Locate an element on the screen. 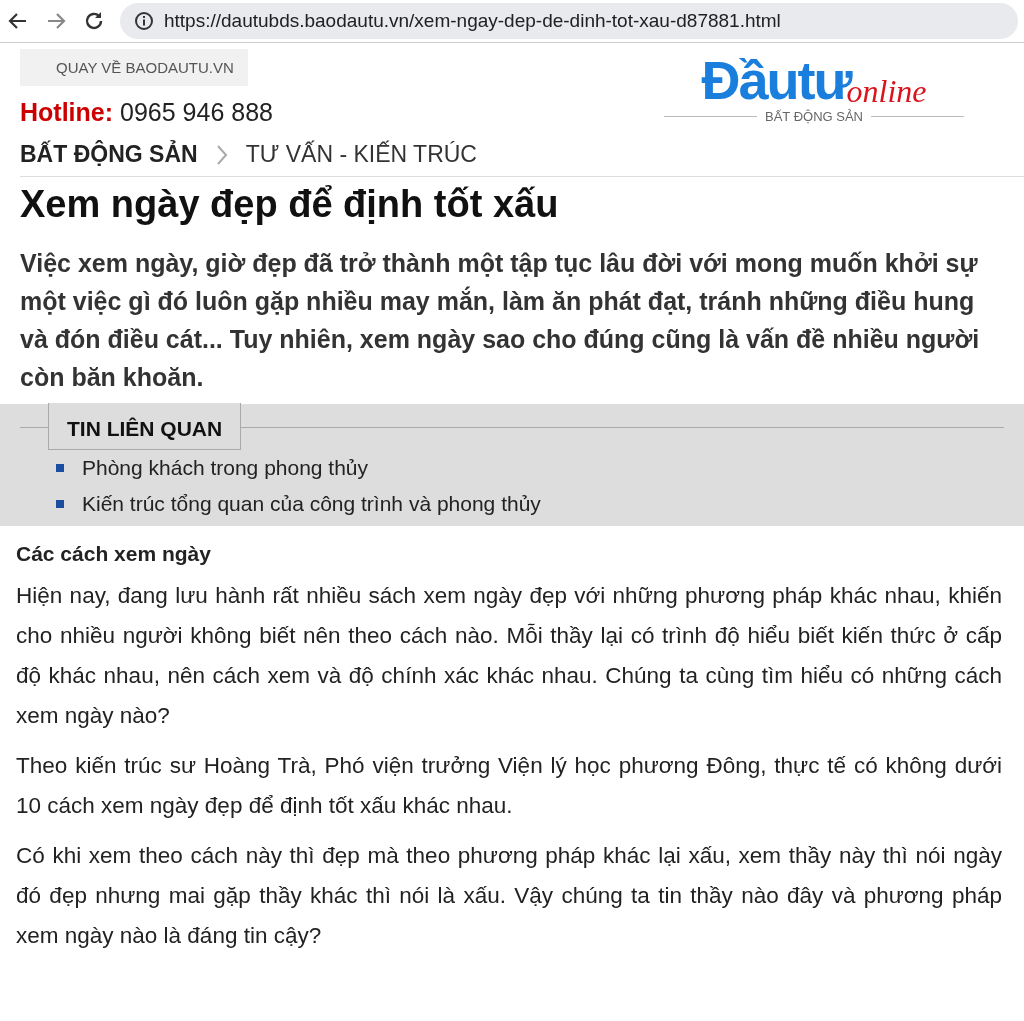 Image resolution: width=1024 pixels, height=1021 pixels. paragraph: Hiện nay, đang lưu hành rất nhiều sách xem ngày đẹp với những phương pháp khác nhau, khiến cho nhiều người không biết nên theo cách nào. Mỗi thầy lại có trình độ hiểu biết kiến thức ở cấp độ khác nhau, nên cách xem và độ chính xác khác nhau. Chúng ta cùng tìm hiểu có những cách xem ngày nào? is located at coordinates (509, 656).